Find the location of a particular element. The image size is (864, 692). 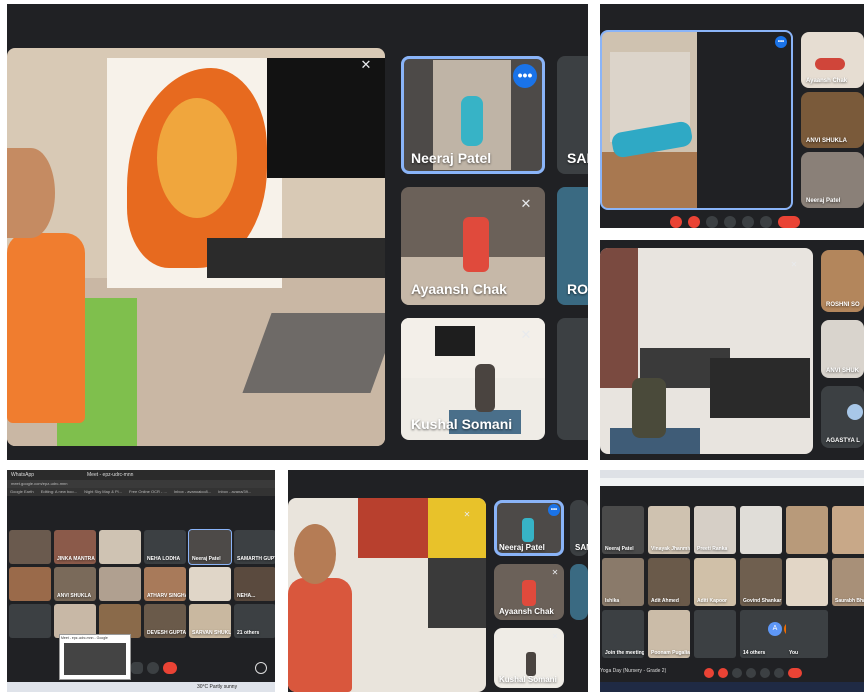

participant-tile-roshni: ROSHNI SO is located at coordinates (842, 281).